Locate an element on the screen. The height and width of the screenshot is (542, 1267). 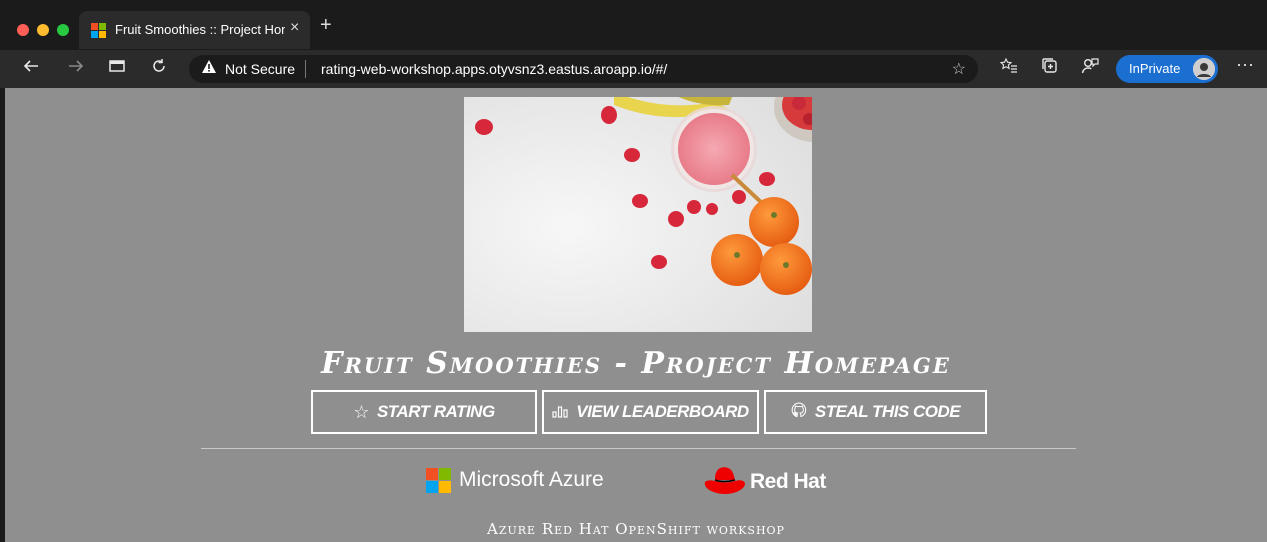
bar-chart-icon is located at coordinates (560, 412).